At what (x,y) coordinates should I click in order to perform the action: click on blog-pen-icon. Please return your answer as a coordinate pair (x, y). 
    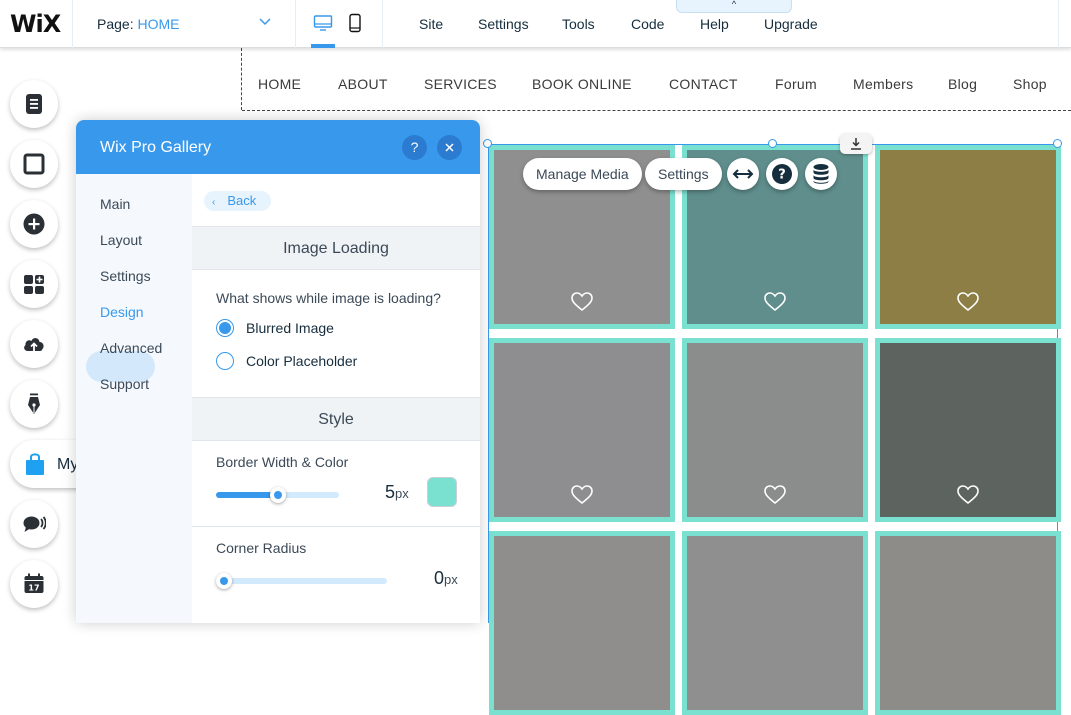
    Looking at the image, I should click on (34, 403).